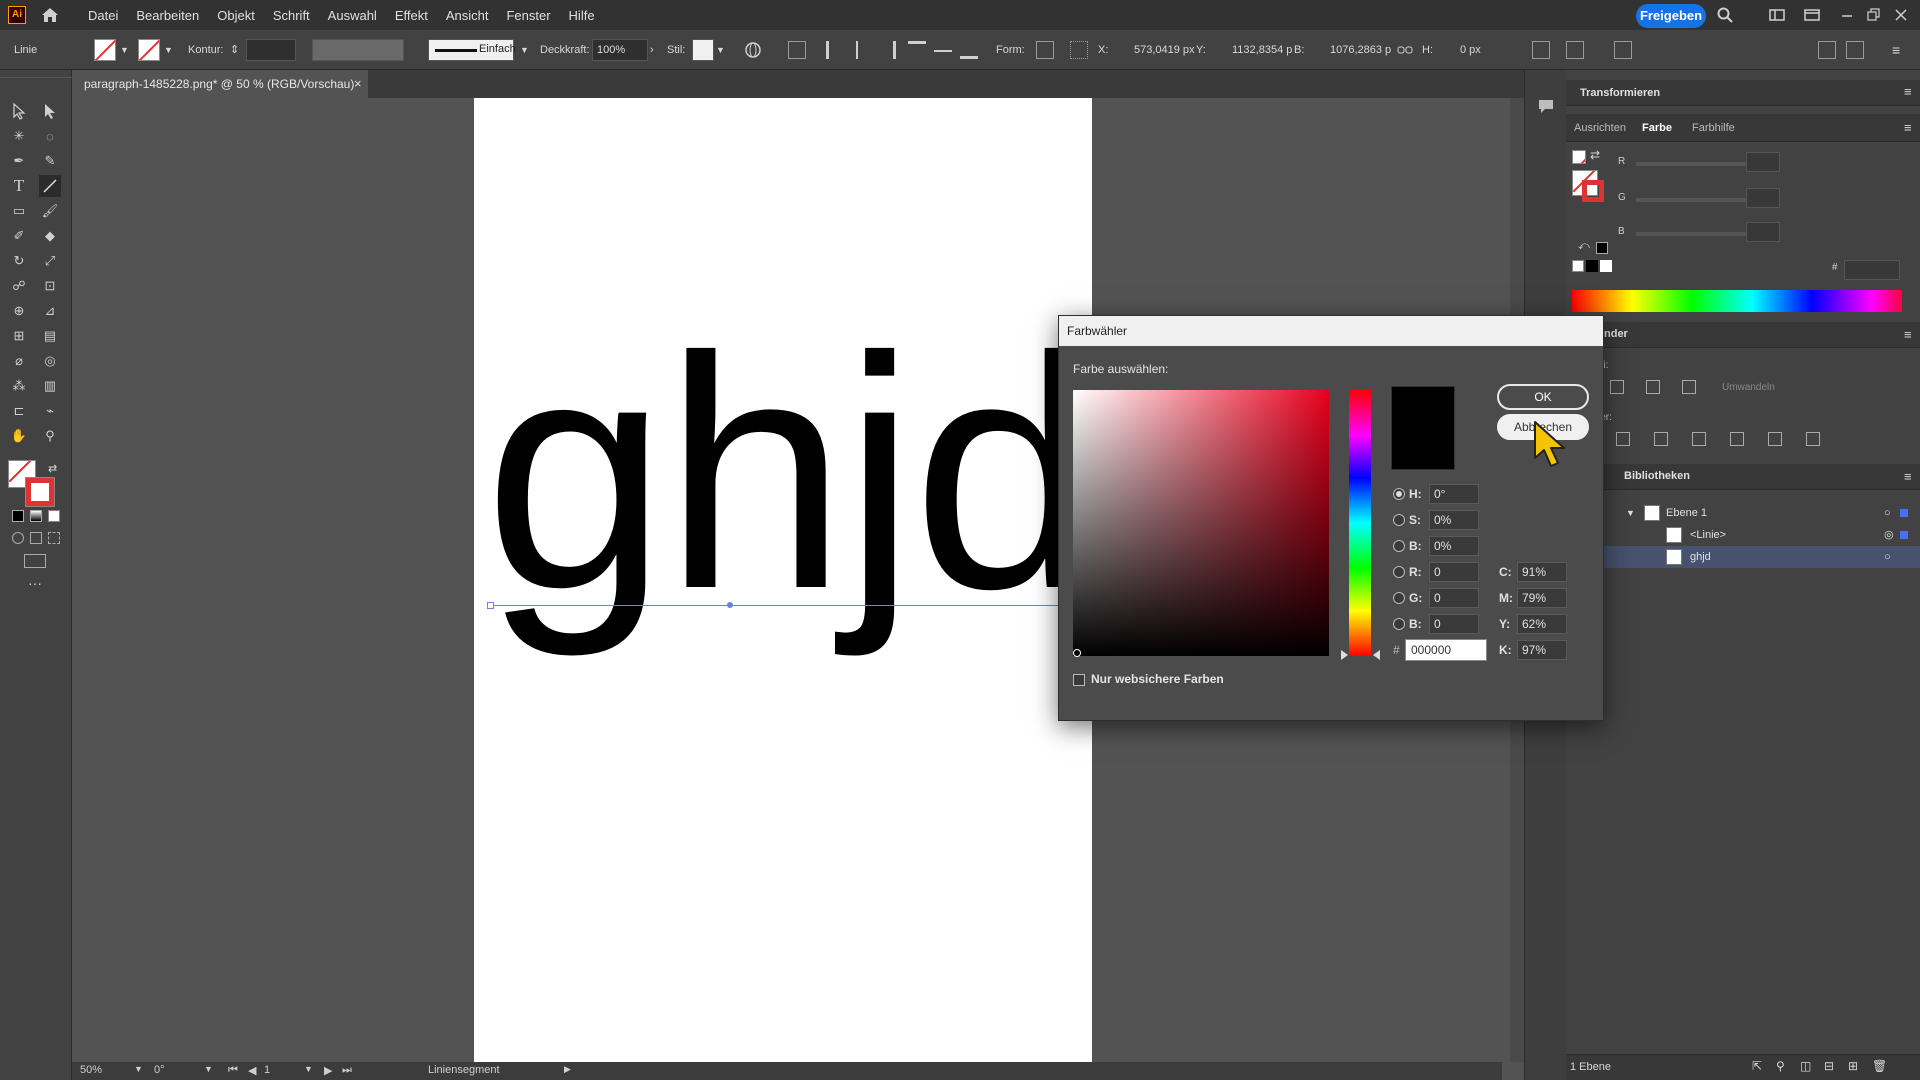  Describe the element at coordinates (1908, 476) in the screenshot. I see `libraries-panel-menu-icon: ≡` at that location.